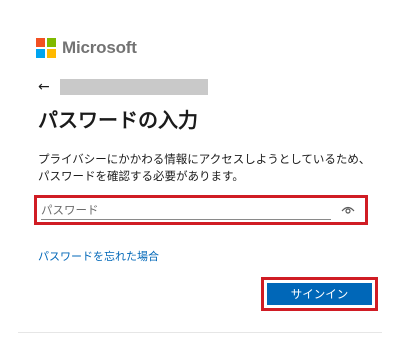 This screenshot has width=400, height=350. Describe the element at coordinates (46, 48) in the screenshot. I see `microsoft-logo-icon` at that location.